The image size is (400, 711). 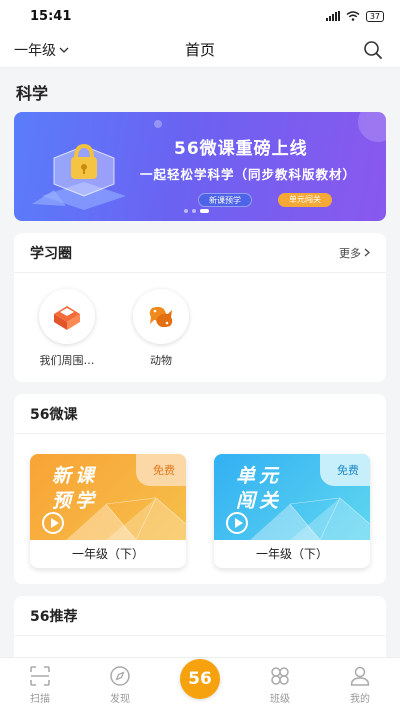 What do you see at coordinates (259, 488) in the screenshot?
I see `course-name: 单元 闯关` at bounding box center [259, 488].